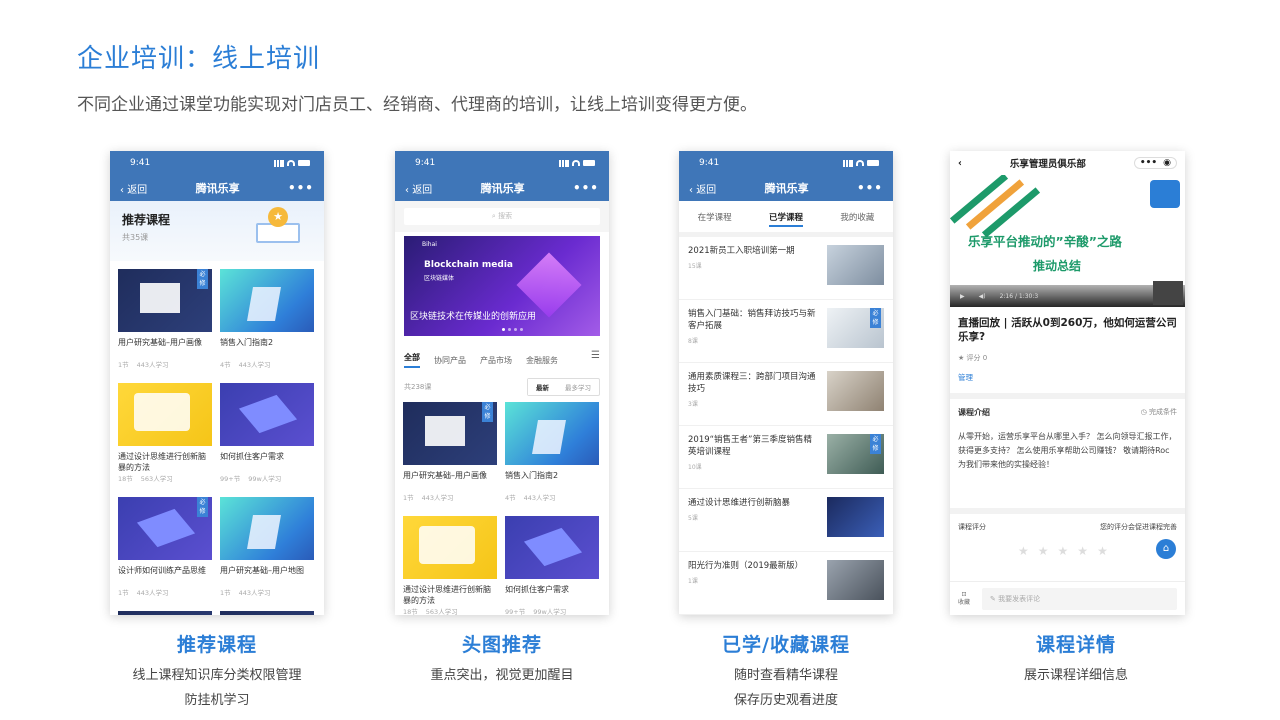  I want to click on menu-icon: ☰, so click(595, 355).